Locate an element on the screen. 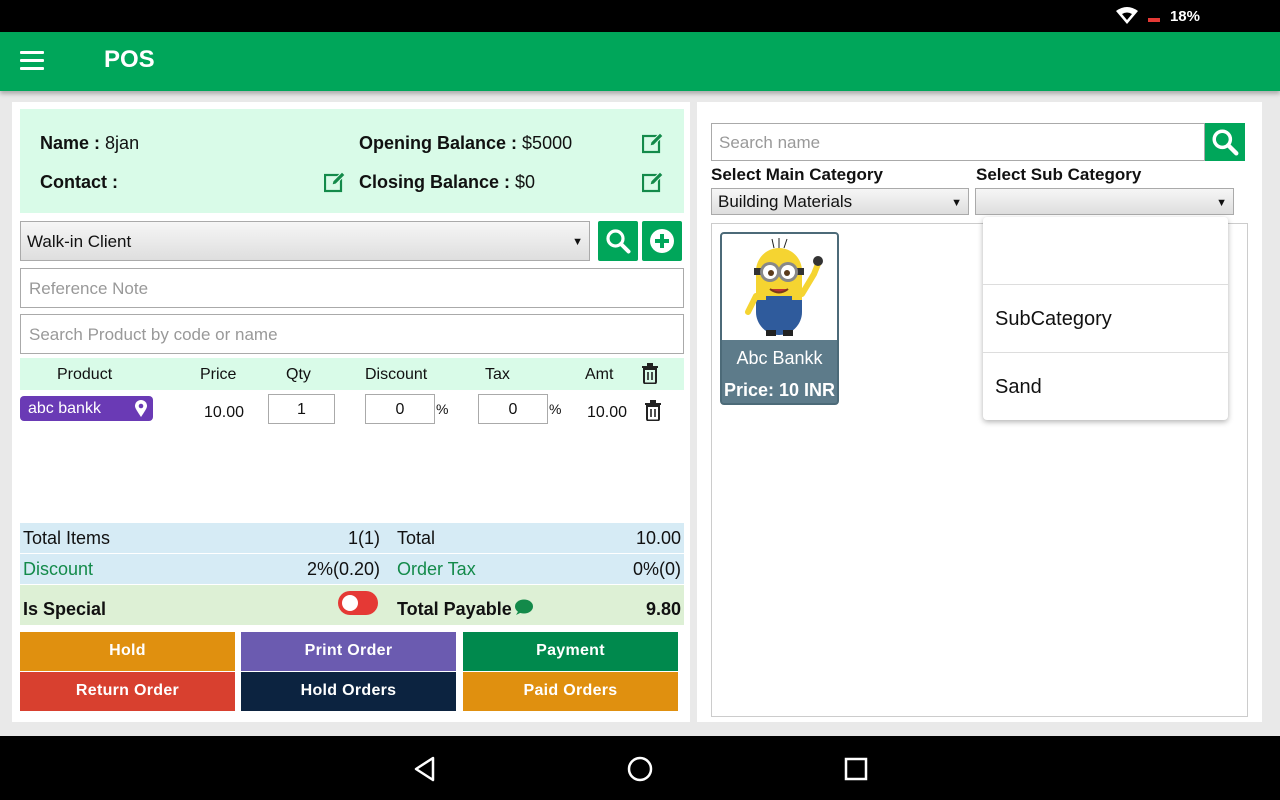 This screenshot has width=1280, height=800. app-title: POS is located at coordinates (129, 59).